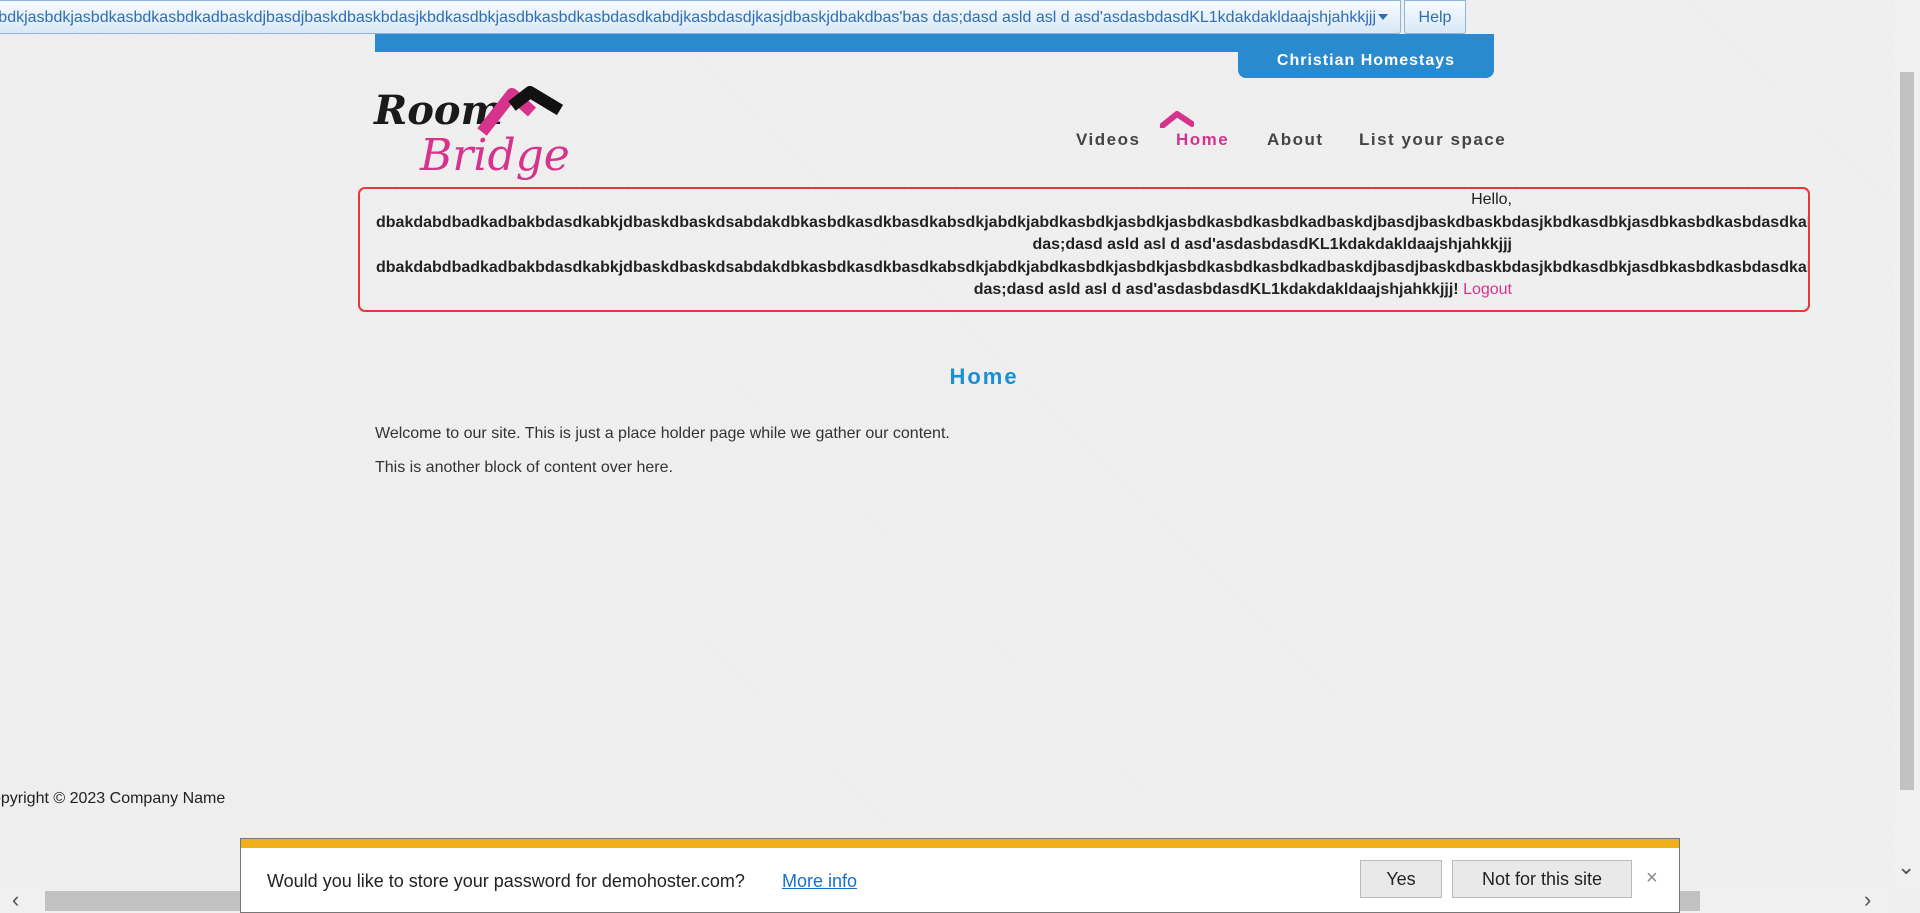 The width and height of the screenshot is (1920, 913). I want to click on nav-videos: Videos, so click(1108, 140).